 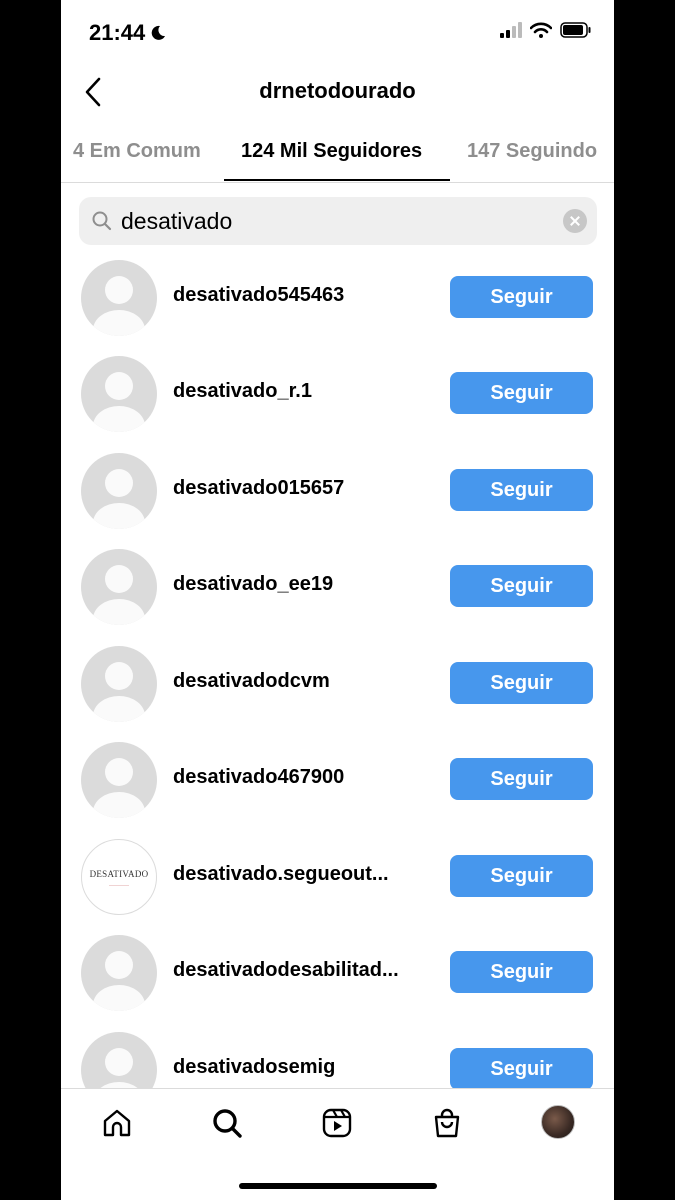 What do you see at coordinates (159, 32) in the screenshot?
I see `moon-icon` at bounding box center [159, 32].